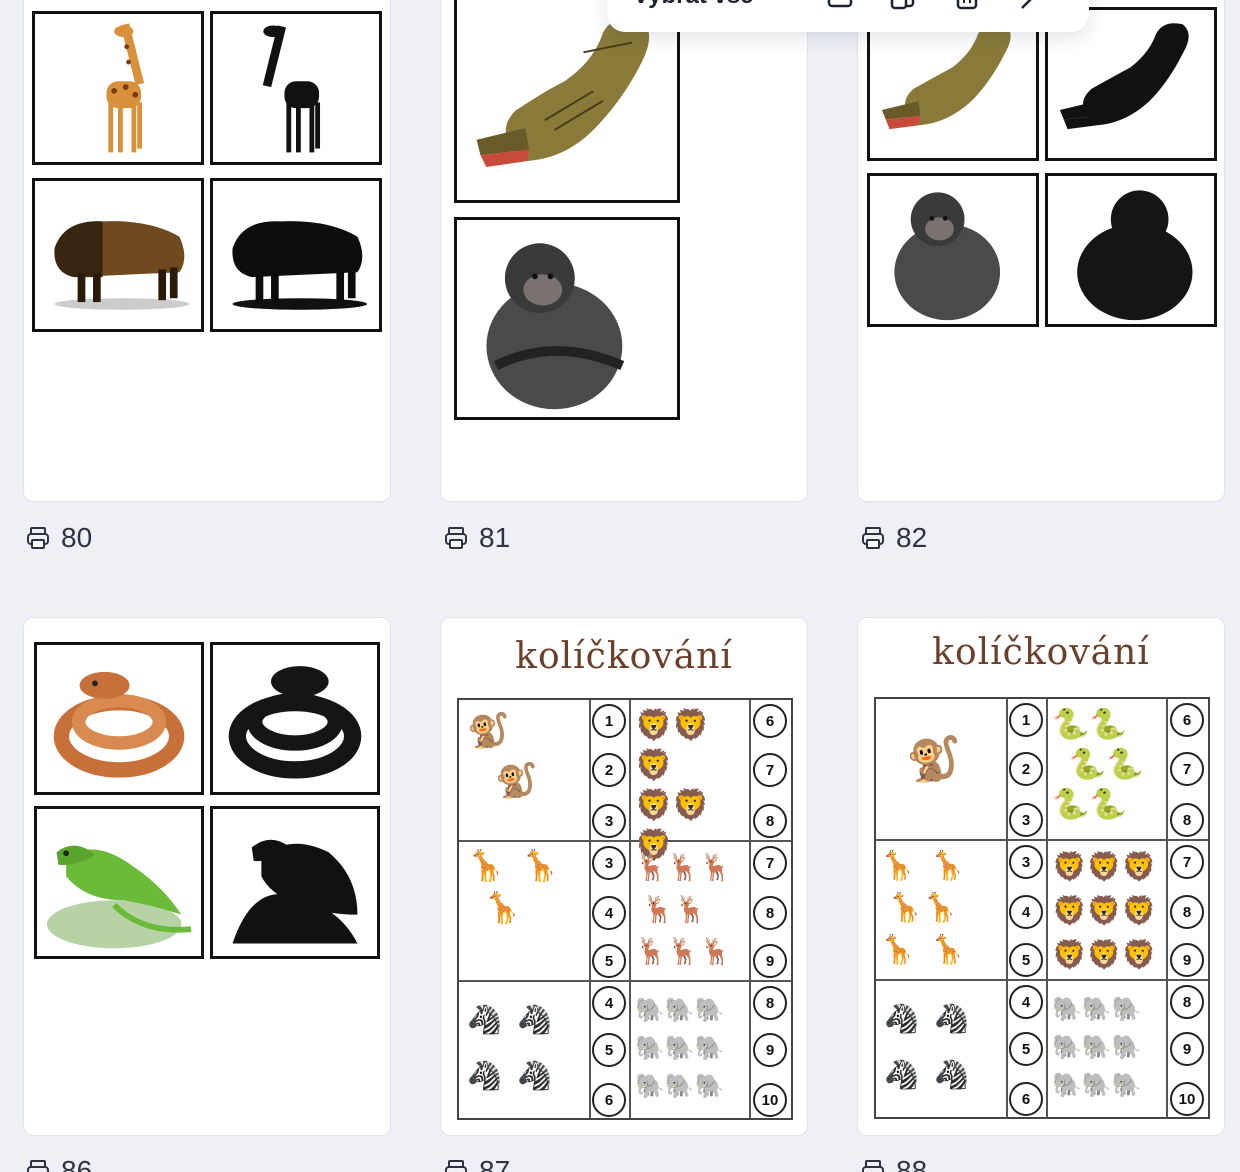 The width and height of the screenshot is (1240, 1172). Describe the element at coordinates (495, 537) in the screenshot. I see `card-number: 81` at that location.